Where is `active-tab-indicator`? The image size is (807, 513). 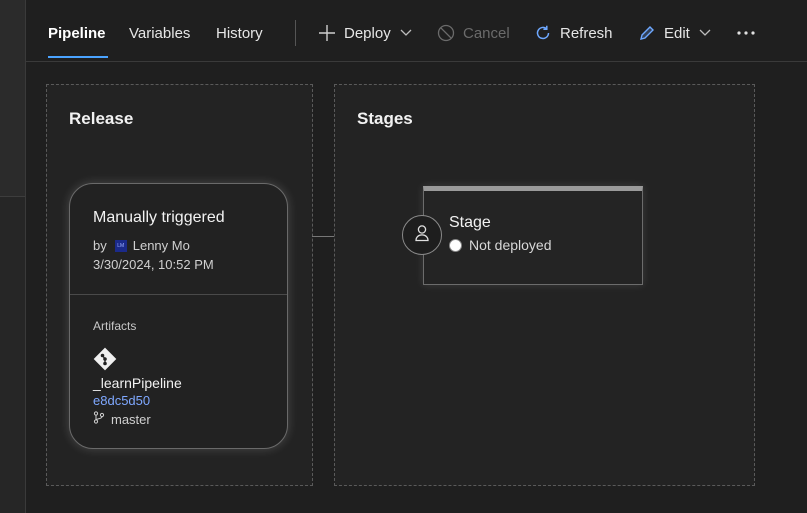
active-tab-indicator is located at coordinates (78, 57).